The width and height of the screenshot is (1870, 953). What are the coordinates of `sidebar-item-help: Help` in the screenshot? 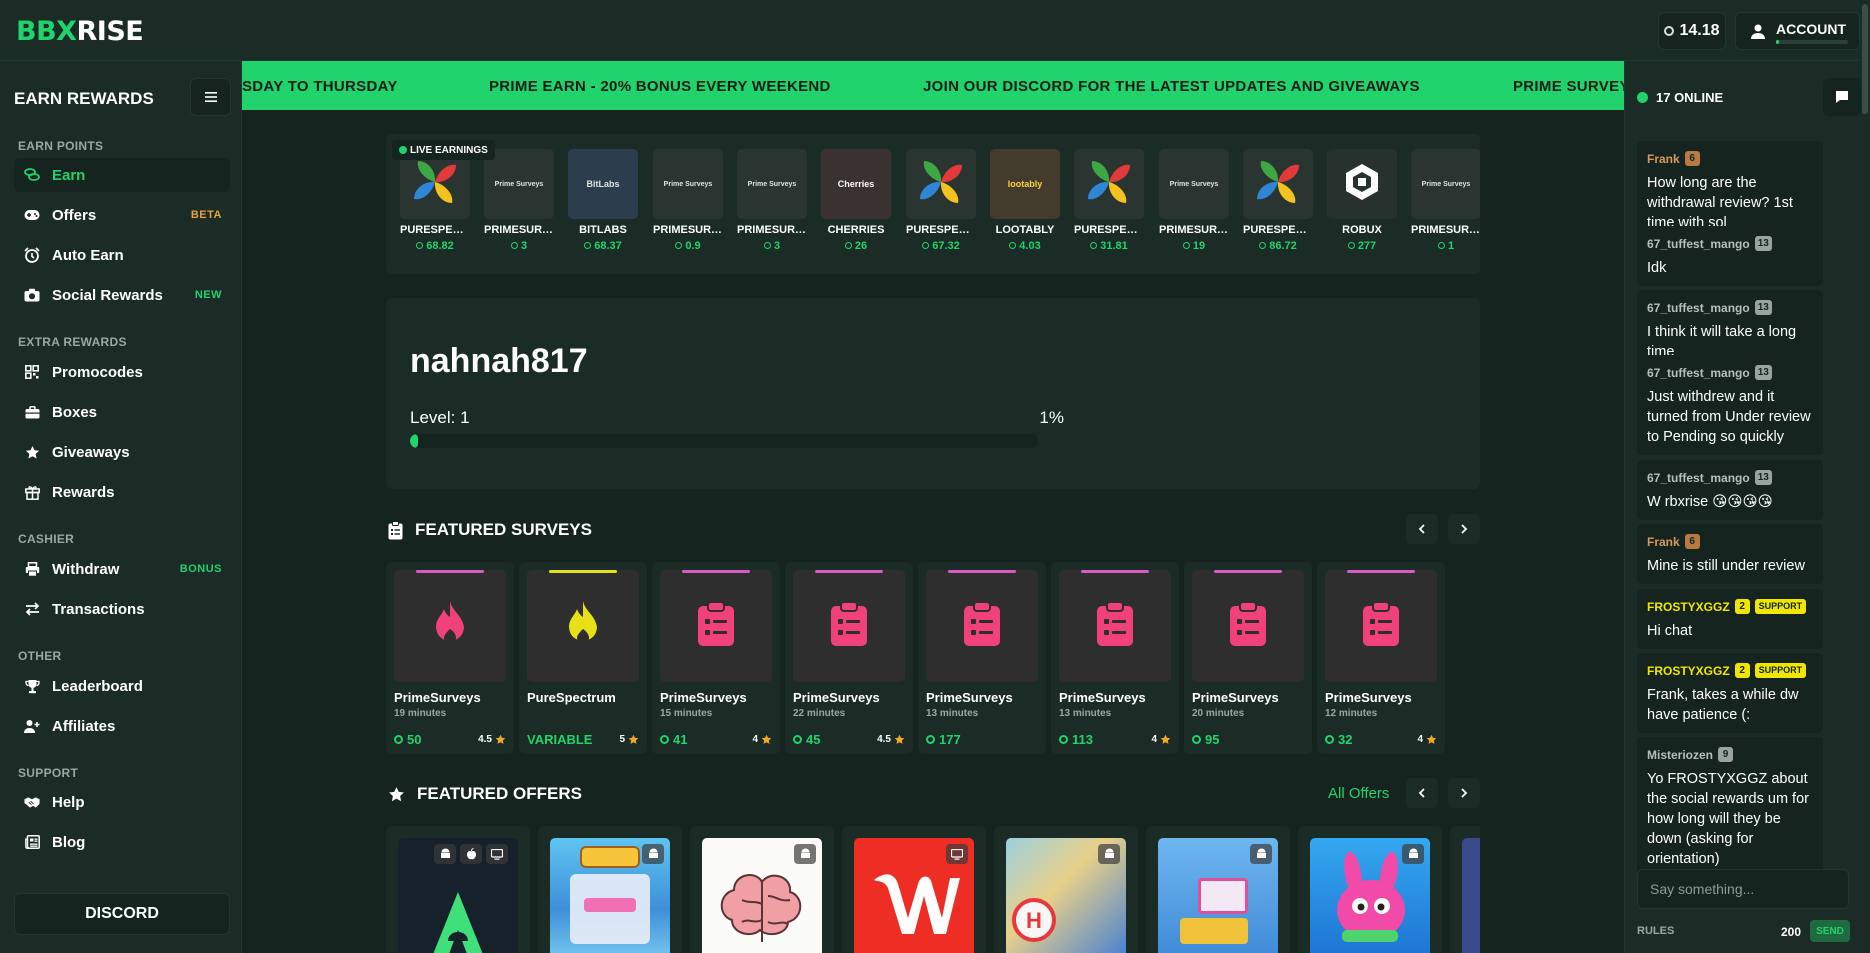 It's located at (122, 802).